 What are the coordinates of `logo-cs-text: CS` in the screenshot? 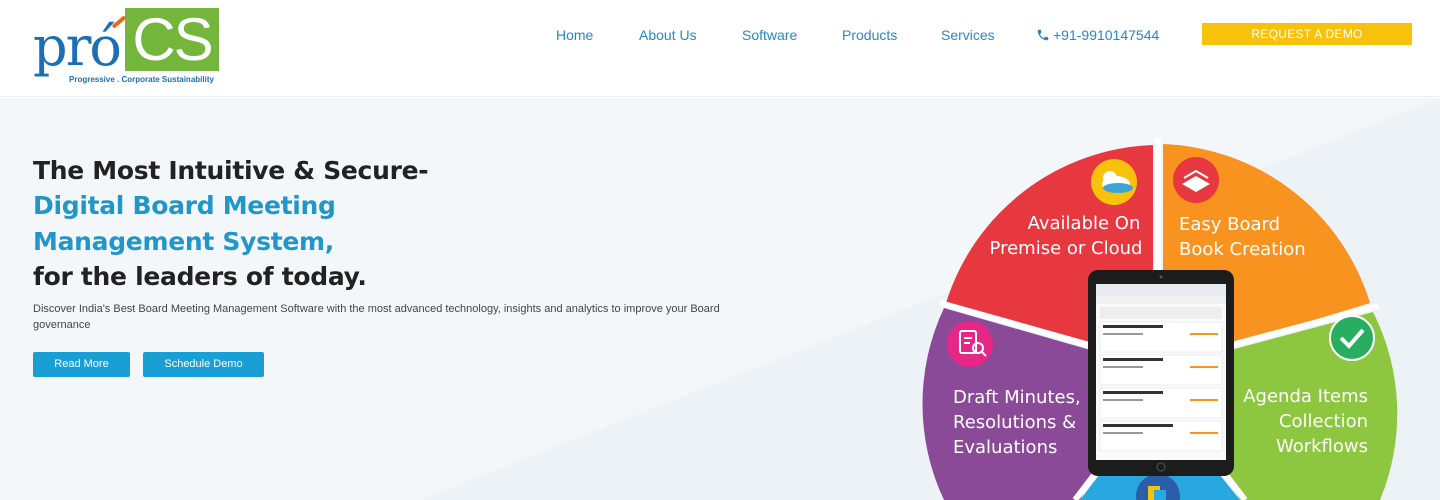 It's located at (172, 39).